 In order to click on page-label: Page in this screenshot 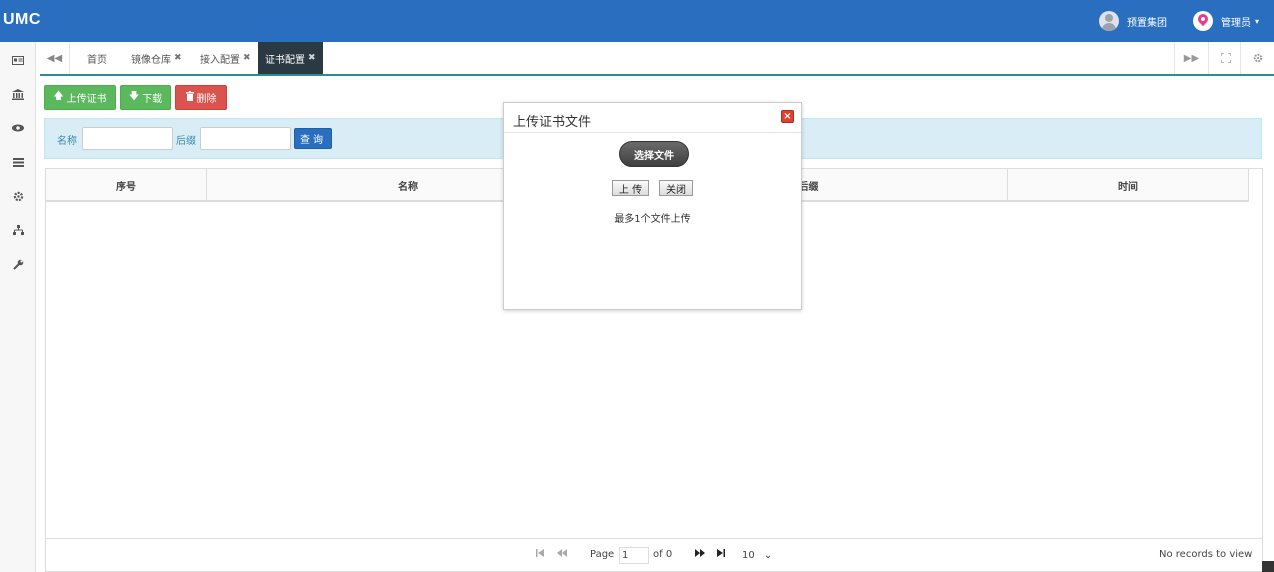, I will do `click(602, 554)`.